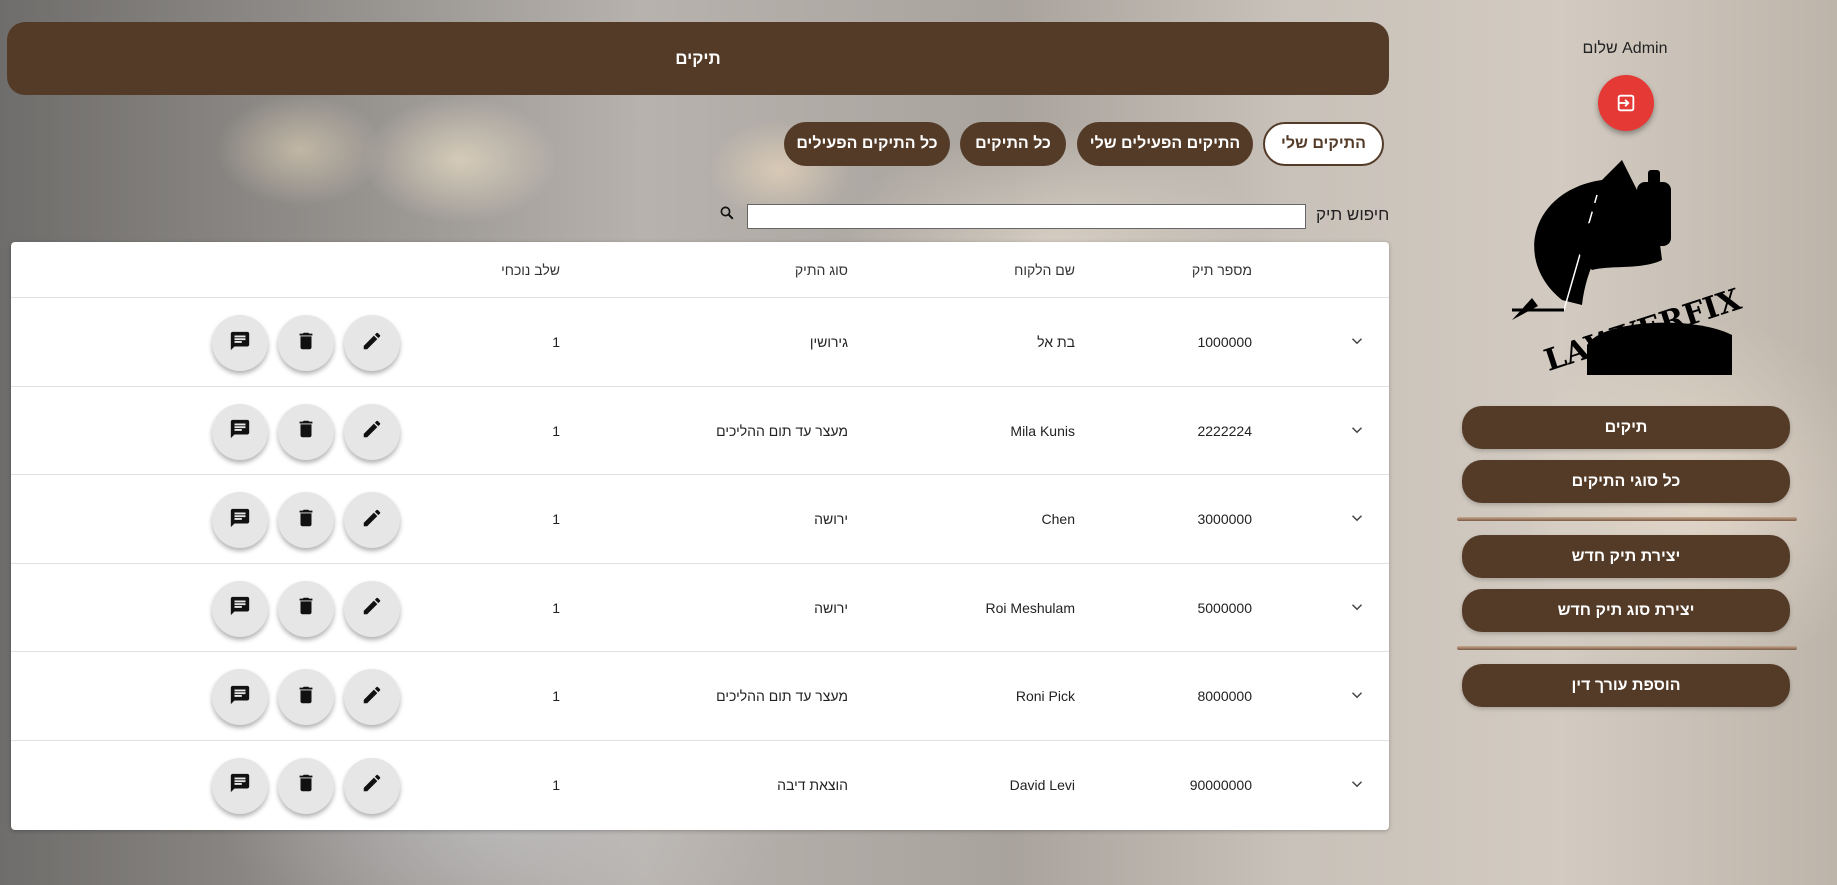 This screenshot has height=885, width=1837. I want to click on column-header-current-stage: שלב נוכחי, so click(530, 270).